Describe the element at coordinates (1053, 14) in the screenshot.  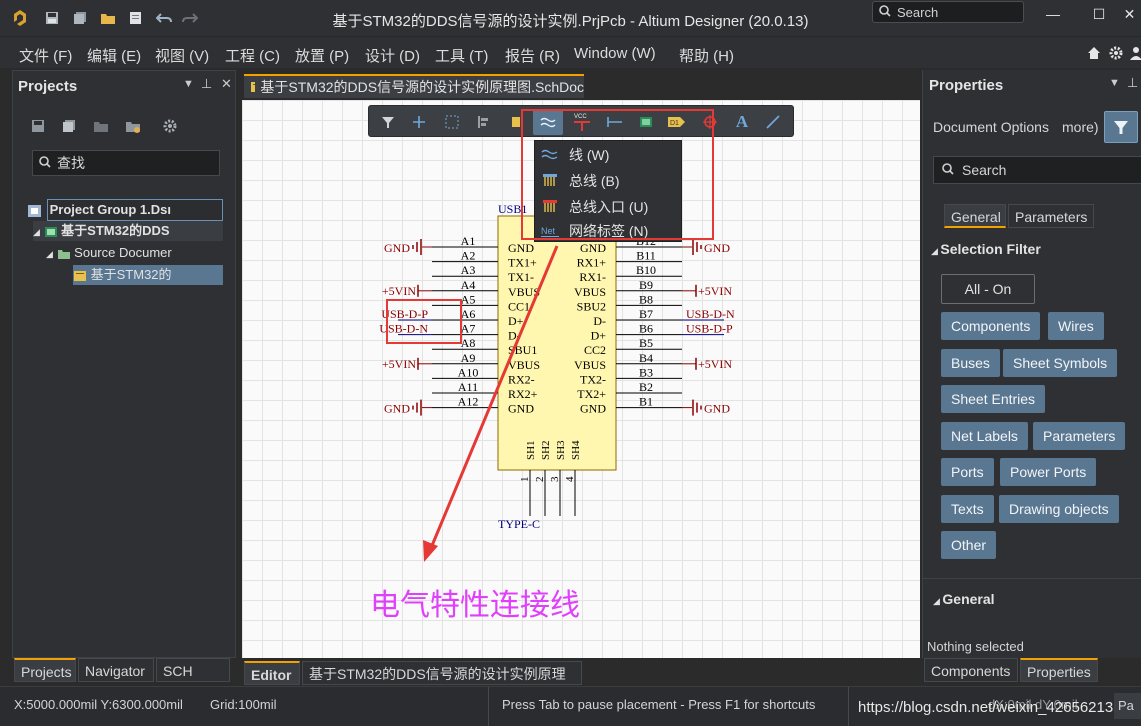
I see `minimize-button: —` at that location.